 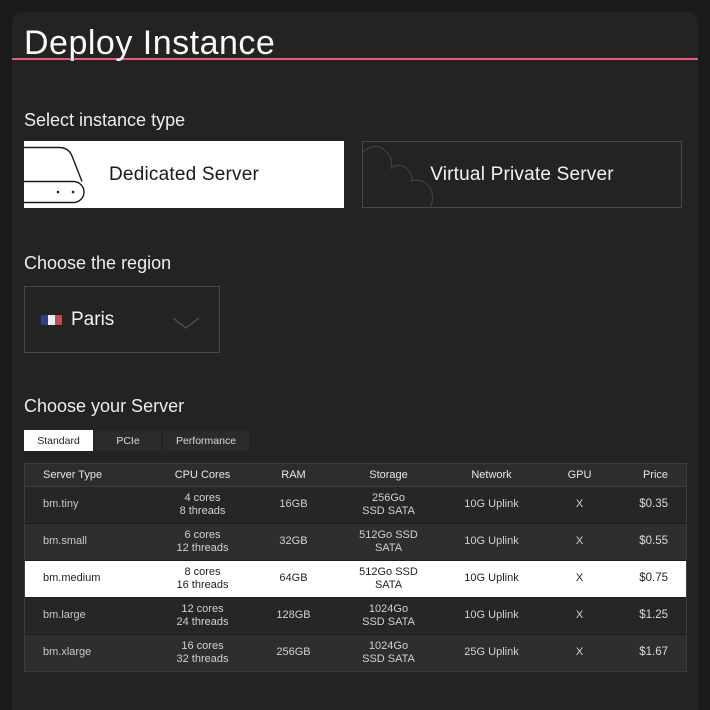 What do you see at coordinates (293, 578) in the screenshot?
I see `cell-ram: 64GB` at bounding box center [293, 578].